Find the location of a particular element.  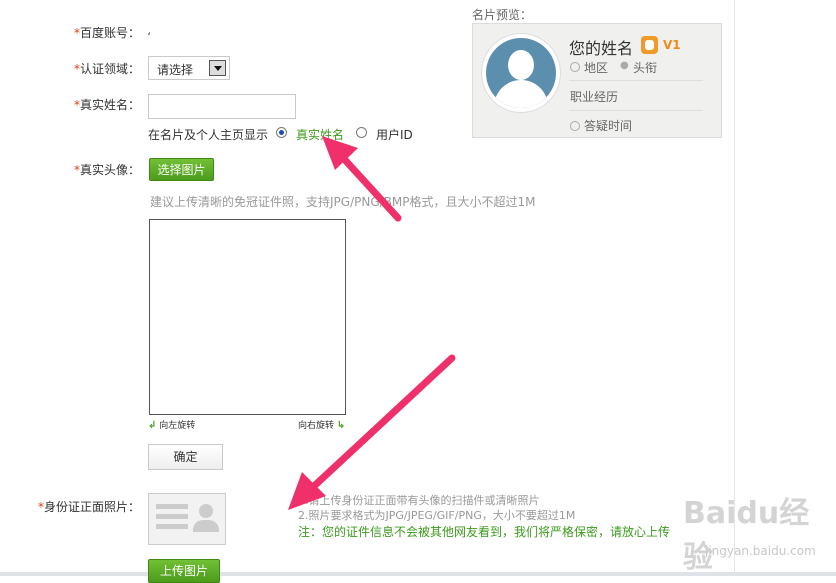

arrow-to-realname-option is located at coordinates (362, 179).